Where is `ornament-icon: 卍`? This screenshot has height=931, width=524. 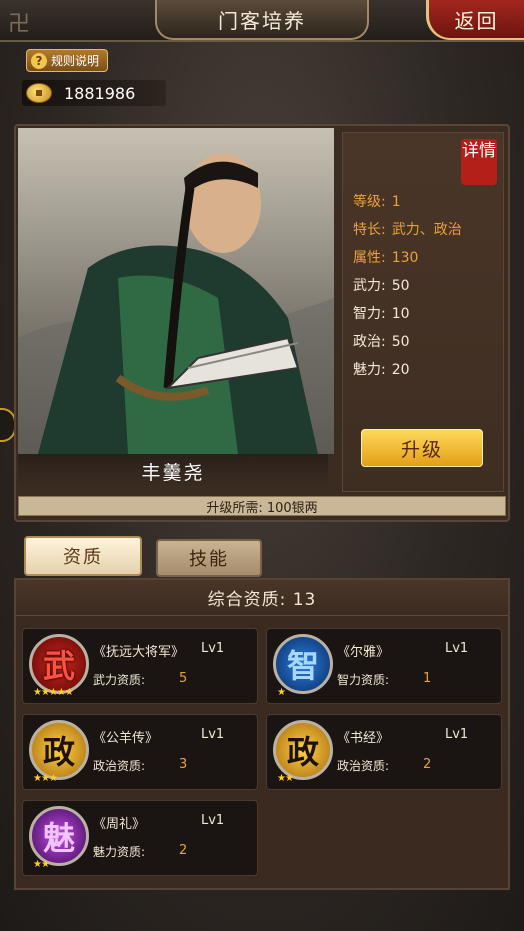 ornament-icon: 卍 is located at coordinates (19, 24).